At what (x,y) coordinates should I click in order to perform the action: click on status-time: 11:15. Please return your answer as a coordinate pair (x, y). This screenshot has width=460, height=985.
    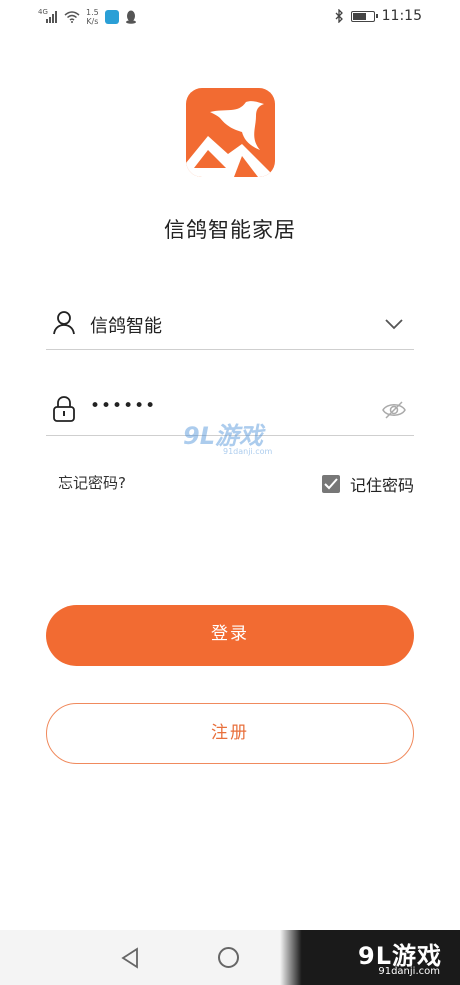
    Looking at the image, I should click on (401, 16).